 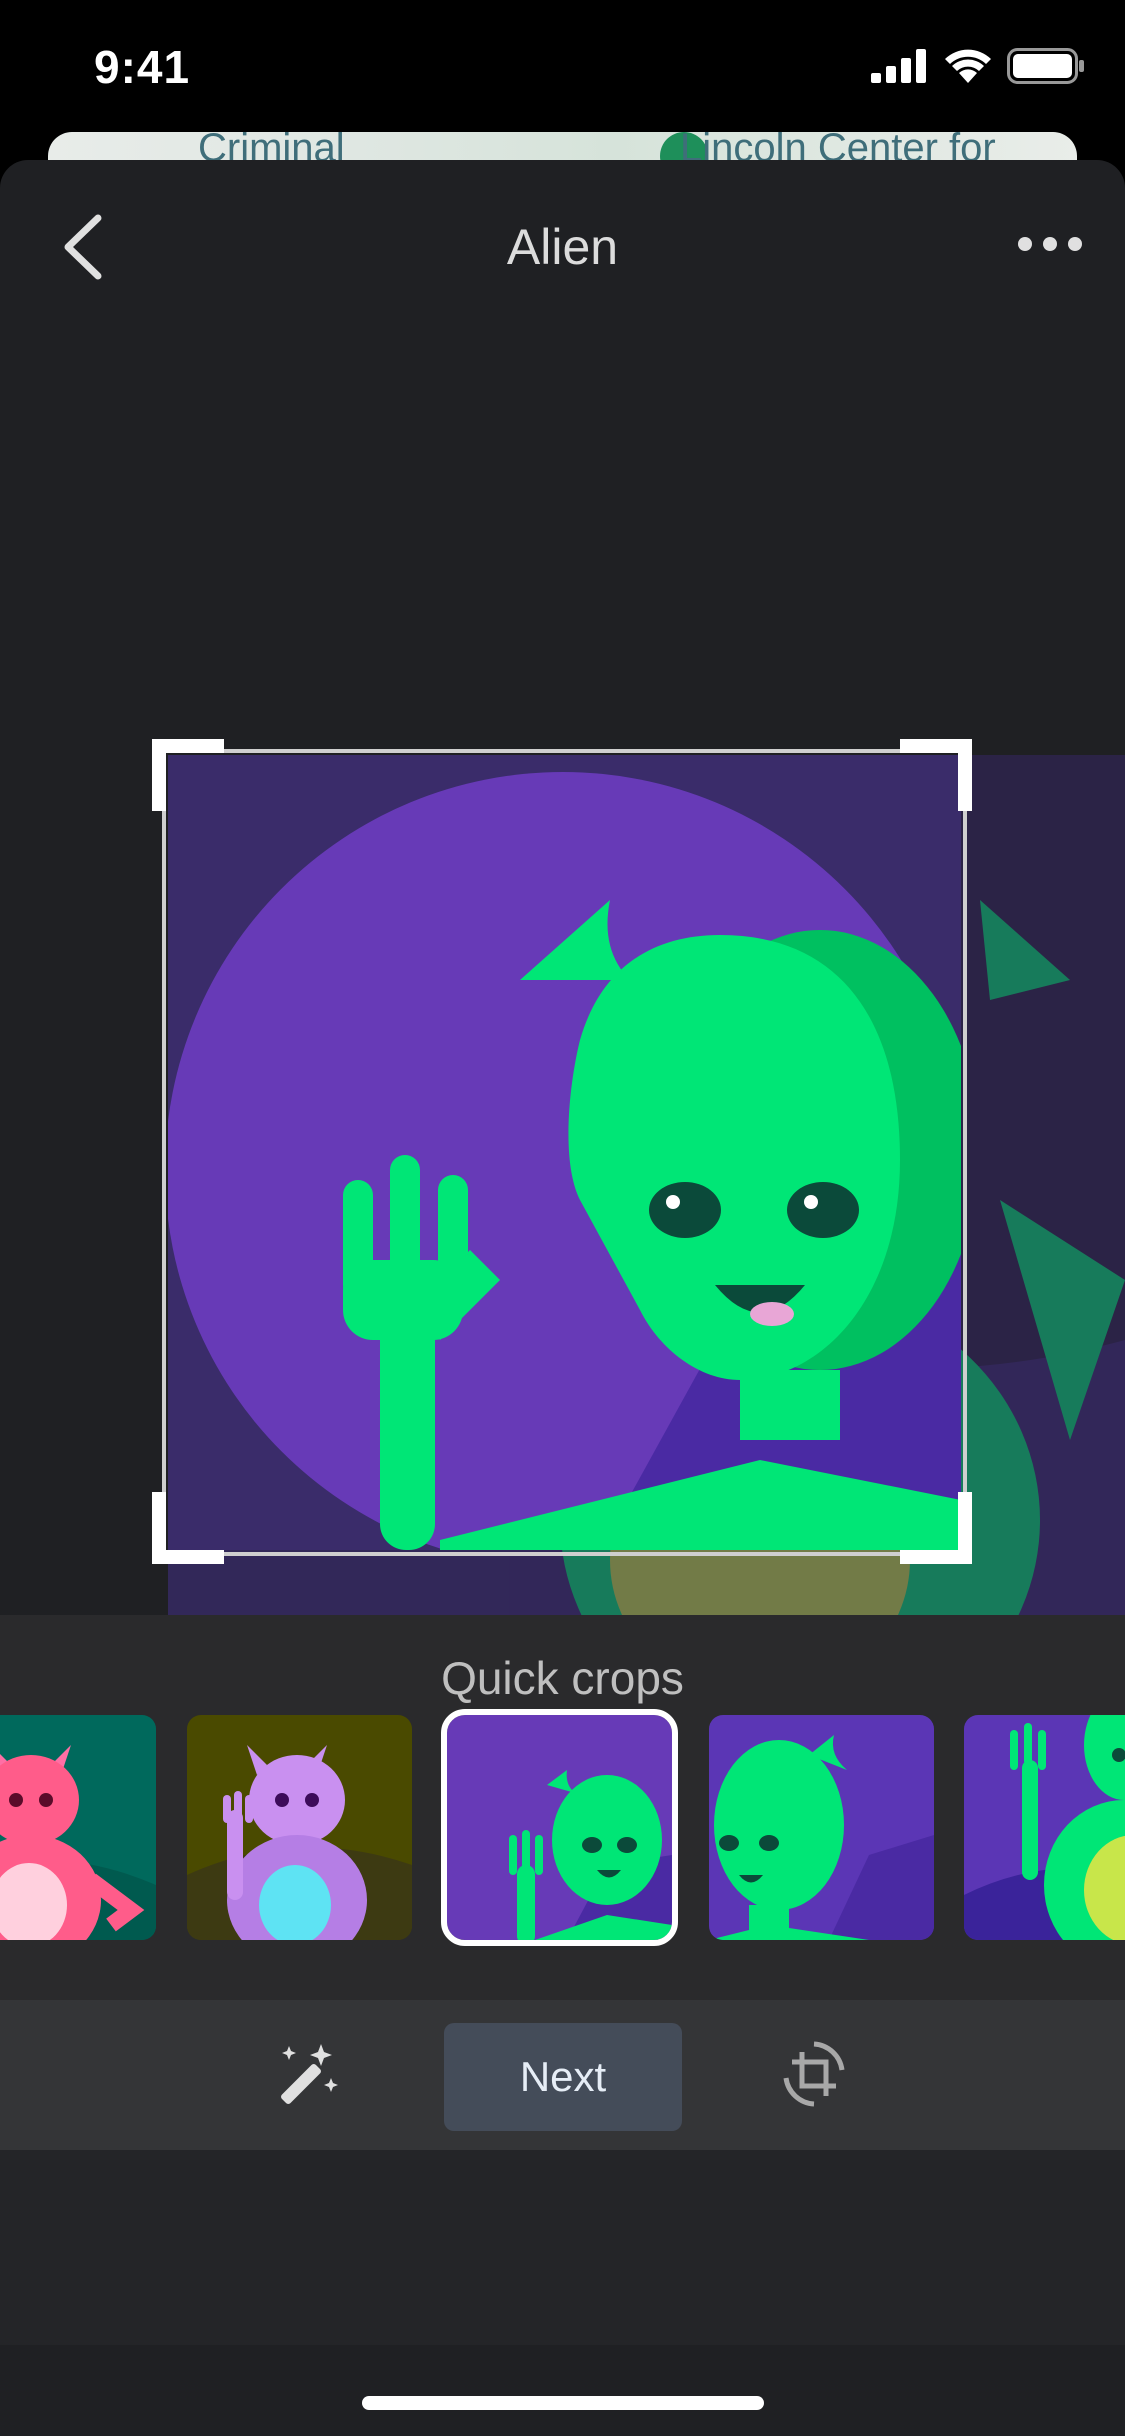 I want to click on footer-bar, so click(x=562, y=2247).